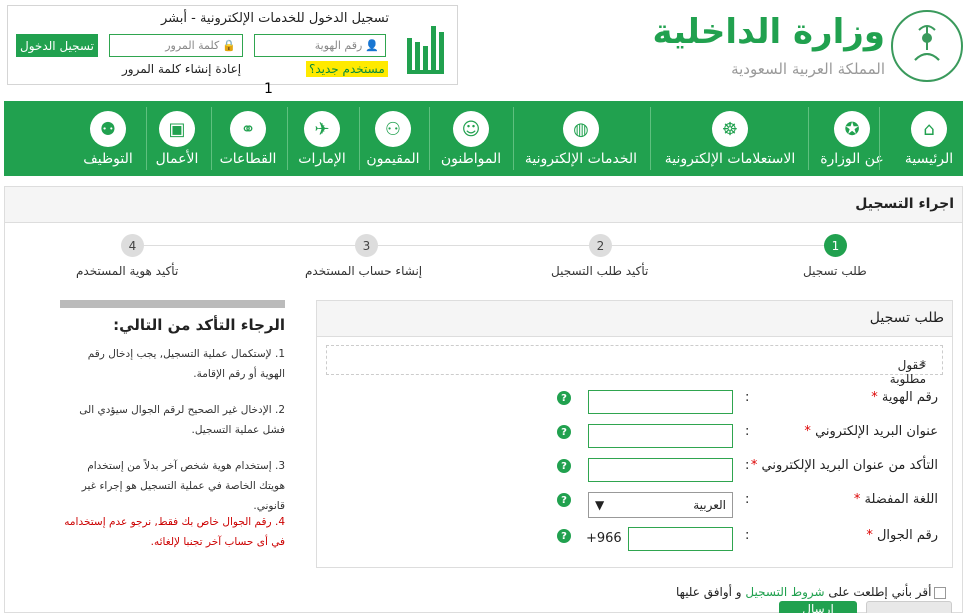  What do you see at coordinates (248, 129) in the screenshot?
I see `sectors-icon: ⚭` at bounding box center [248, 129].